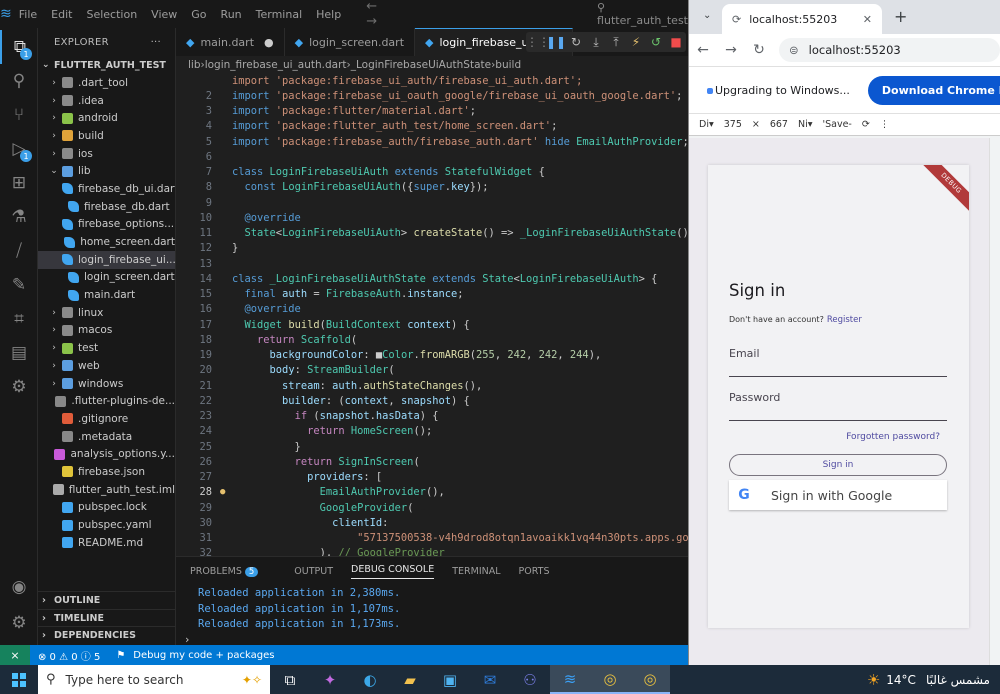  I want to click on start-button, so click(19, 679).